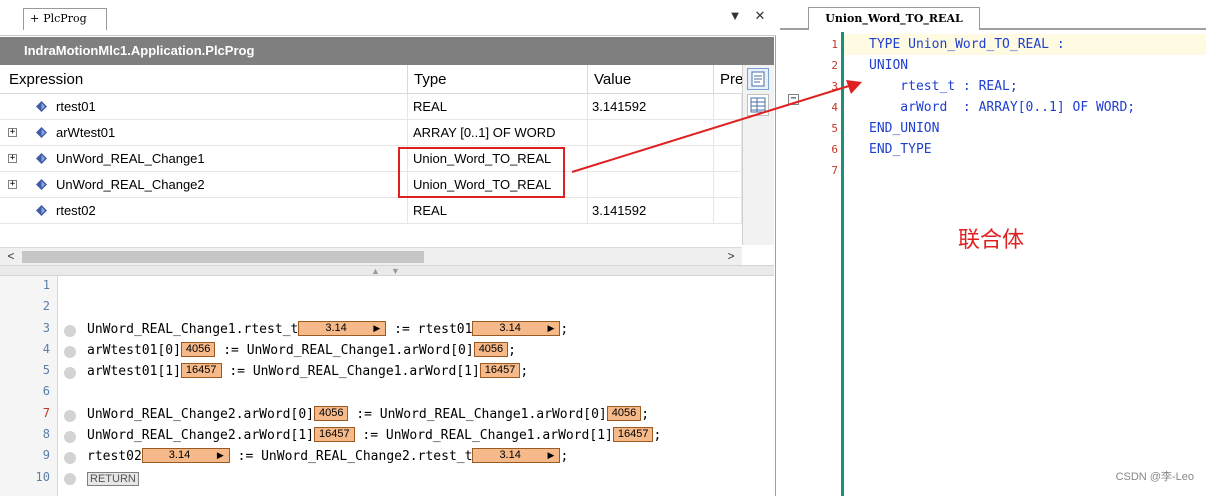  I want to click on code-text: UnWord_REAL_Change2.arWord[0], so click(200, 414).